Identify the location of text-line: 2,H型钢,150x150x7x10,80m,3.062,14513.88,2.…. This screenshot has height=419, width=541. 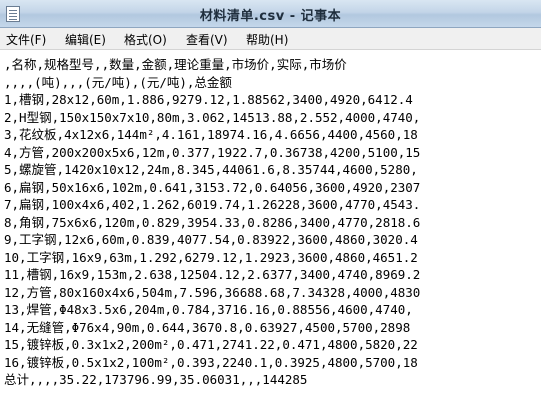
(212, 117).